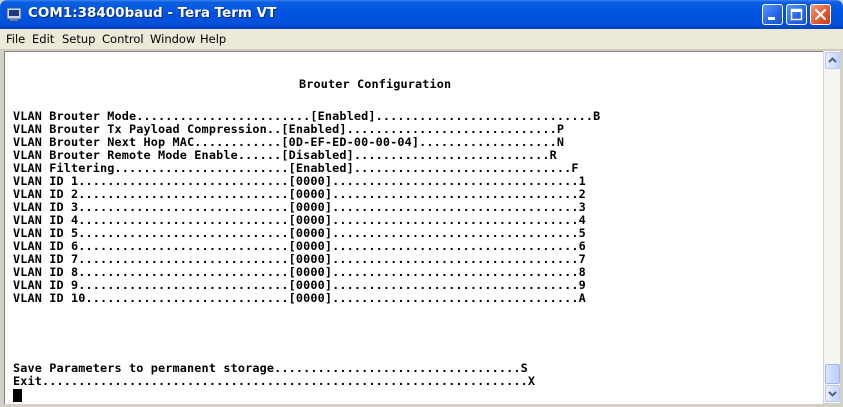 Image resolution: width=843 pixels, height=407 pixels. What do you see at coordinates (14, 14) in the screenshot?
I see `teraterm-app-icon` at bounding box center [14, 14].